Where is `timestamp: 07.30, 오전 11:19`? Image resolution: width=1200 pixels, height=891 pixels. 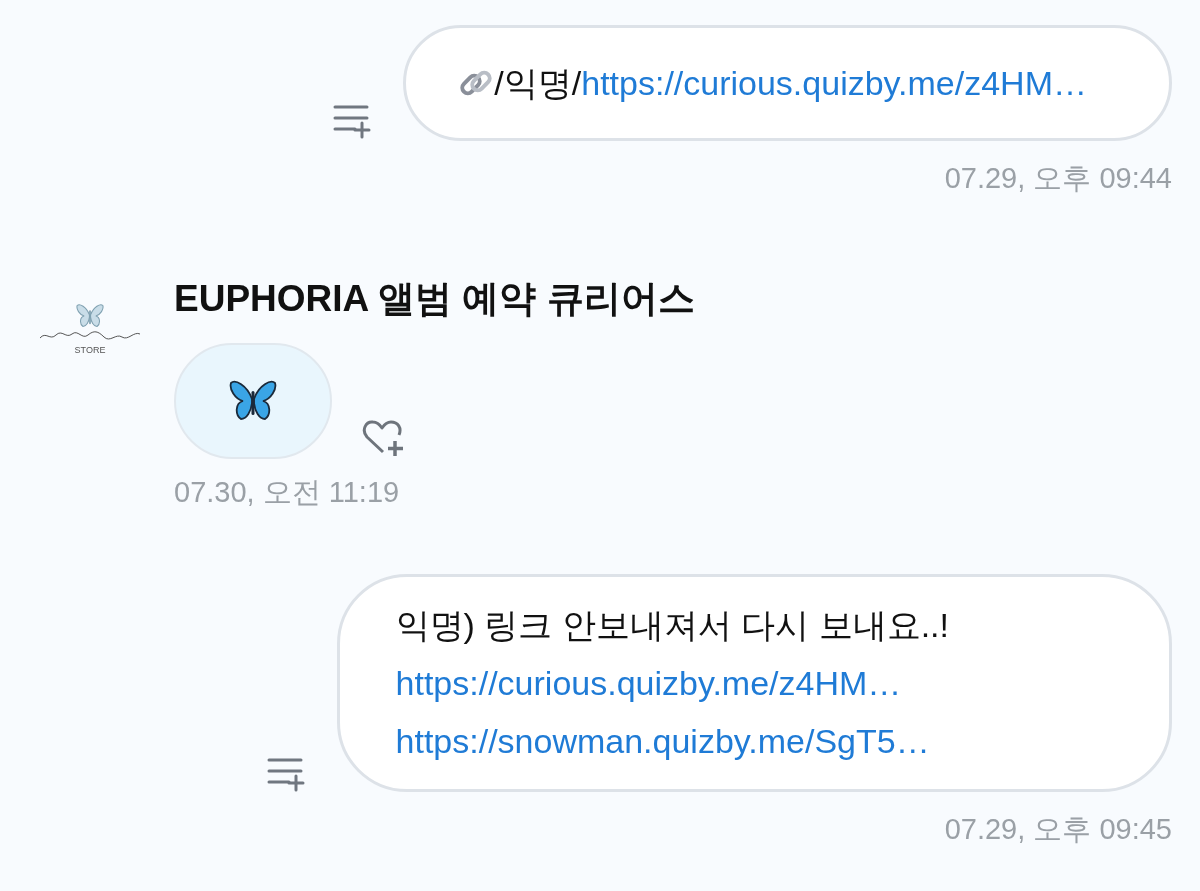 timestamp: 07.30, 오전 11:19 is located at coordinates (287, 492).